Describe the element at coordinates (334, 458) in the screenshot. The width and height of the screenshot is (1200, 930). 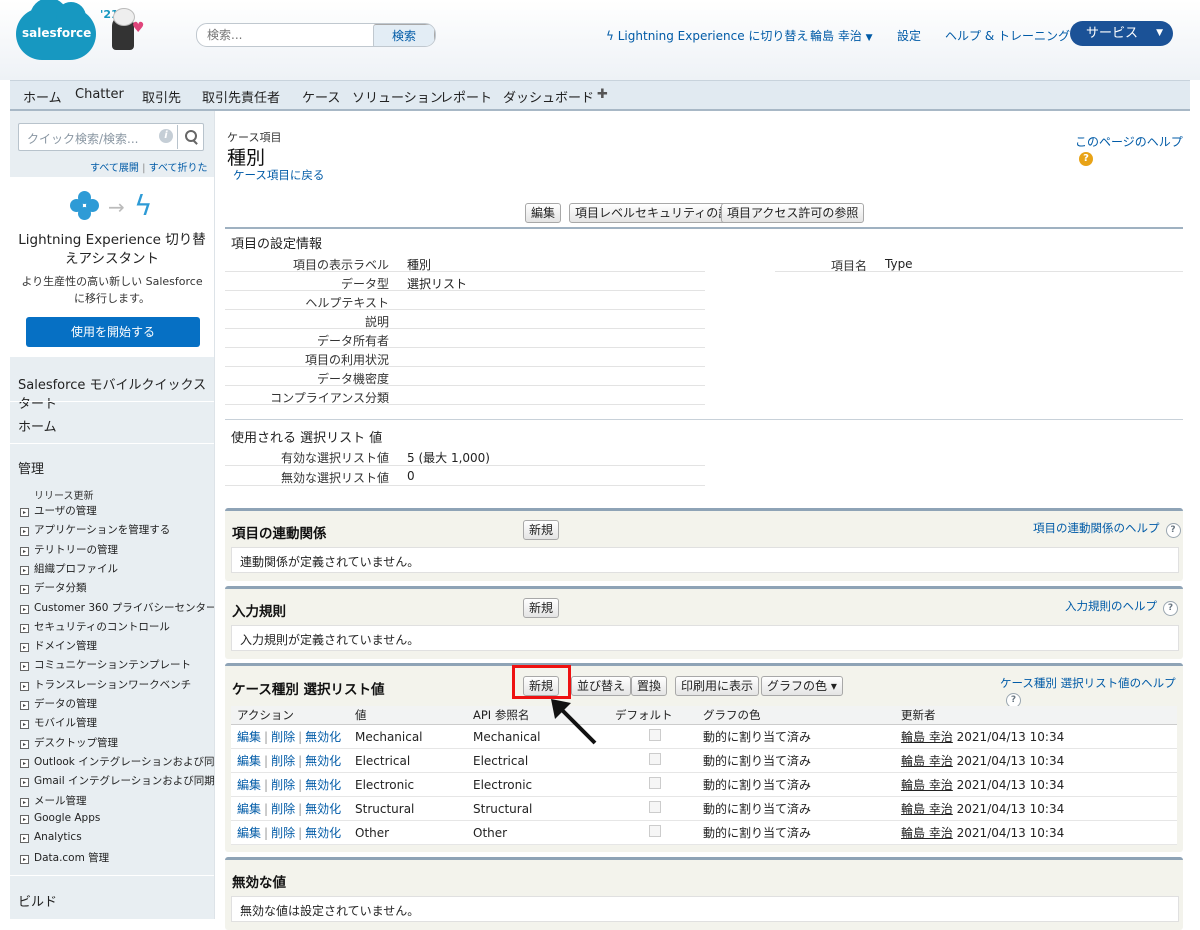
I see `active-values-label: 有効な選択リスト値` at that location.